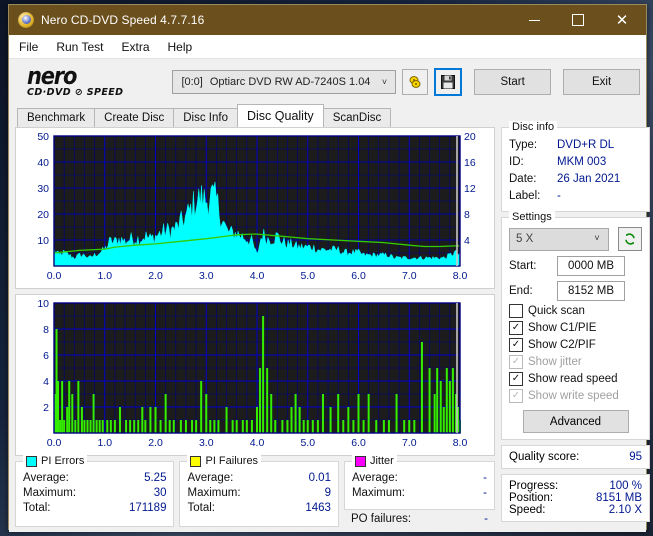  I want to click on tab-benchmark: Benchmark, so click(56, 117).